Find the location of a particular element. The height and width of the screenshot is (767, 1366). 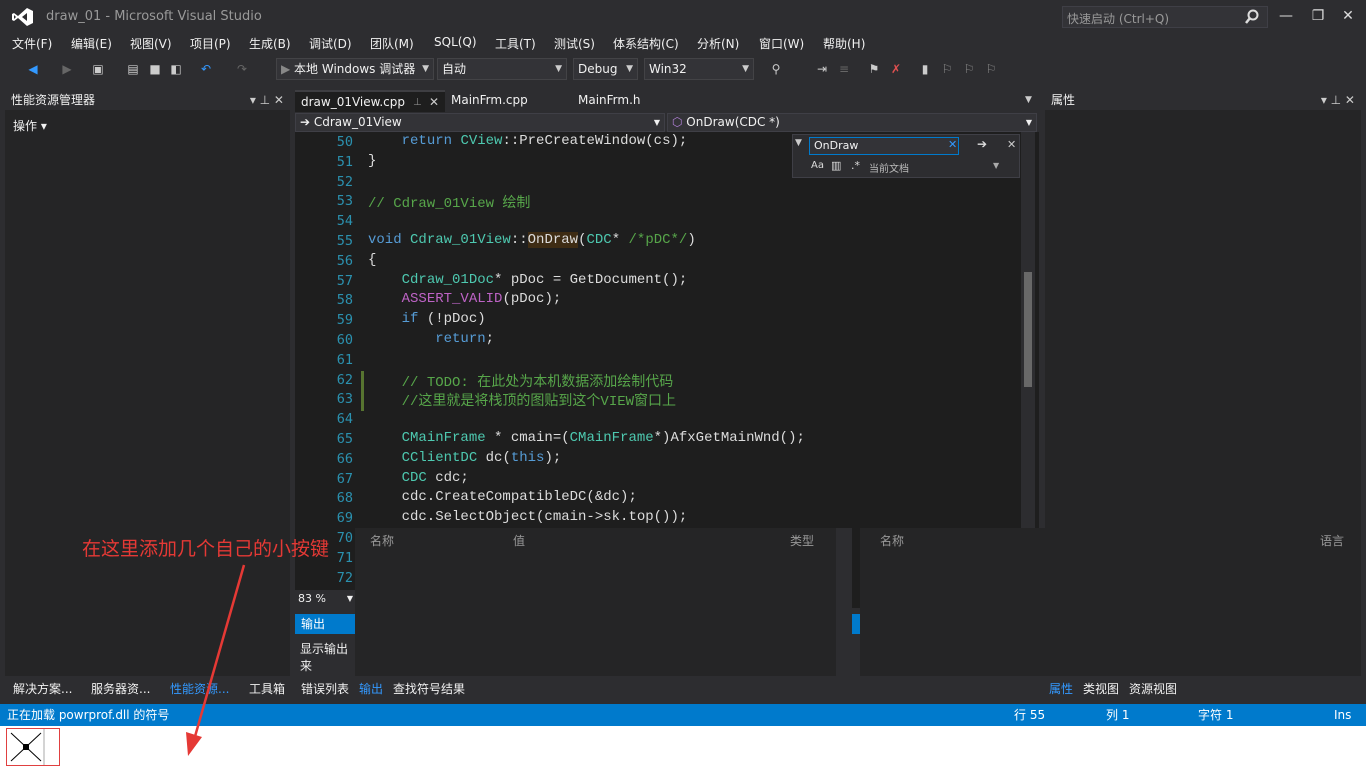

tab-mainfrm-h: MainFrm.h is located at coordinates (622, 101).